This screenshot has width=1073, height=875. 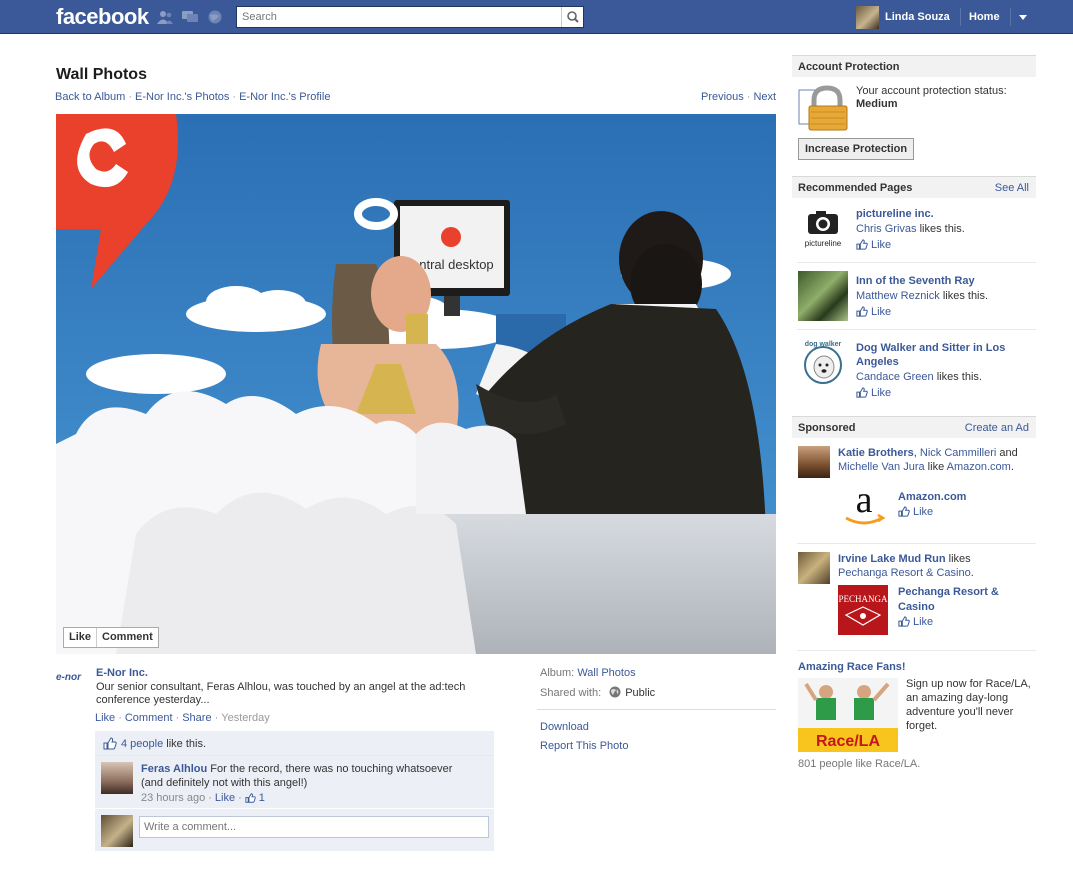 I want to click on comment-like-link: Like, so click(x=225, y=798).